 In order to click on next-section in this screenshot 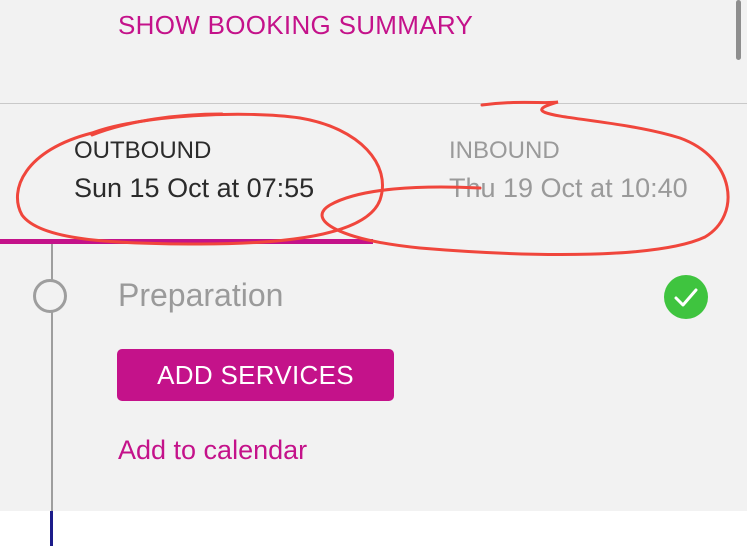, I will do `click(373, 528)`.